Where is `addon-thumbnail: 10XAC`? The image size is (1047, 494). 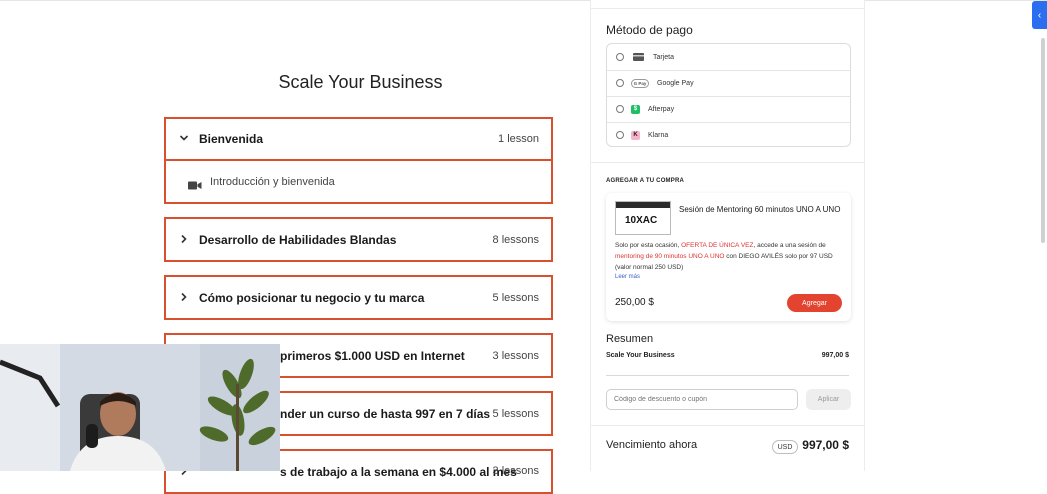
addon-thumbnail: 10XAC is located at coordinates (643, 218).